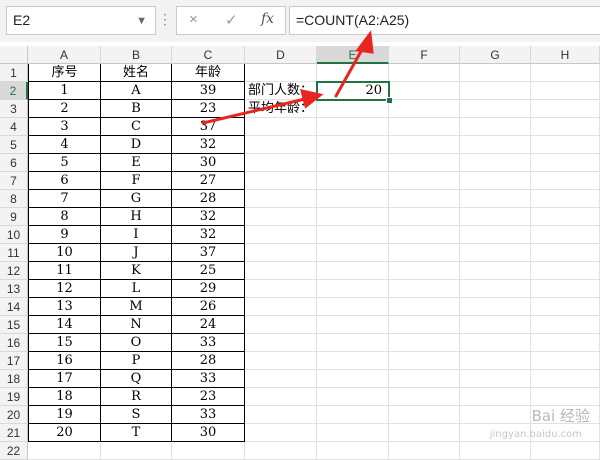 This screenshot has width=600, height=460. Describe the element at coordinates (136, 127) in the screenshot. I see `table-cell: C` at that location.